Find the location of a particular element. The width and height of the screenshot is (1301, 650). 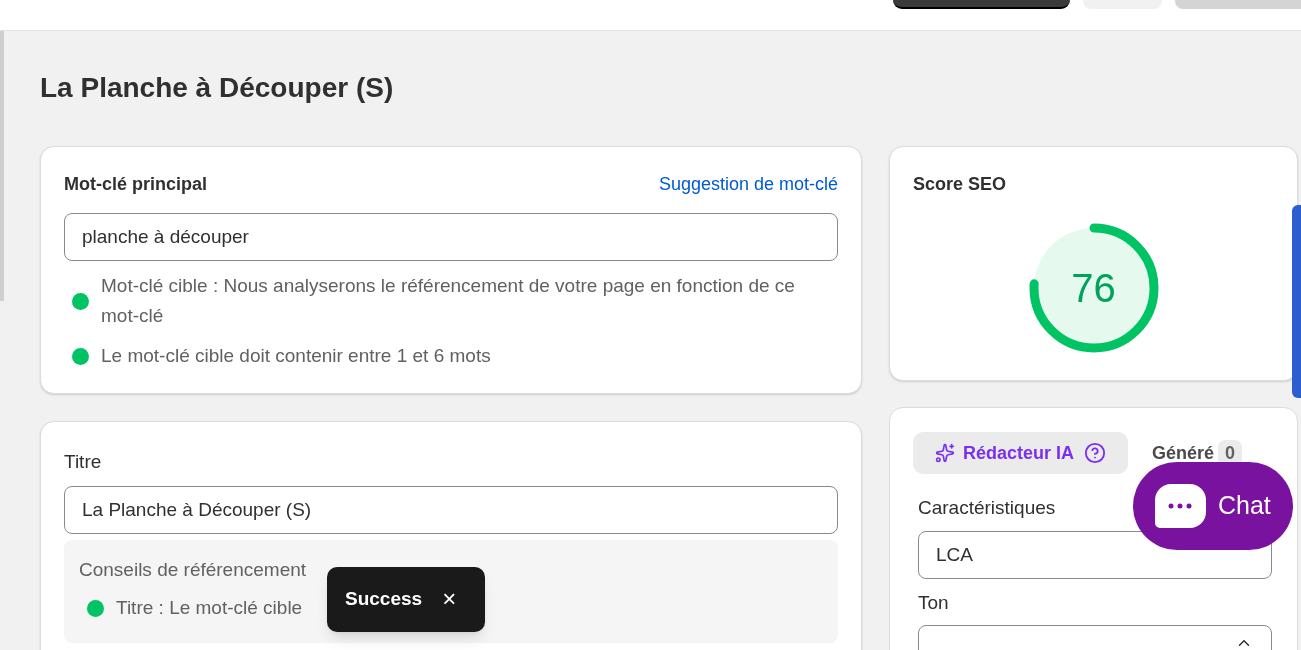

keyword-field: planche à découper is located at coordinates (451, 237).